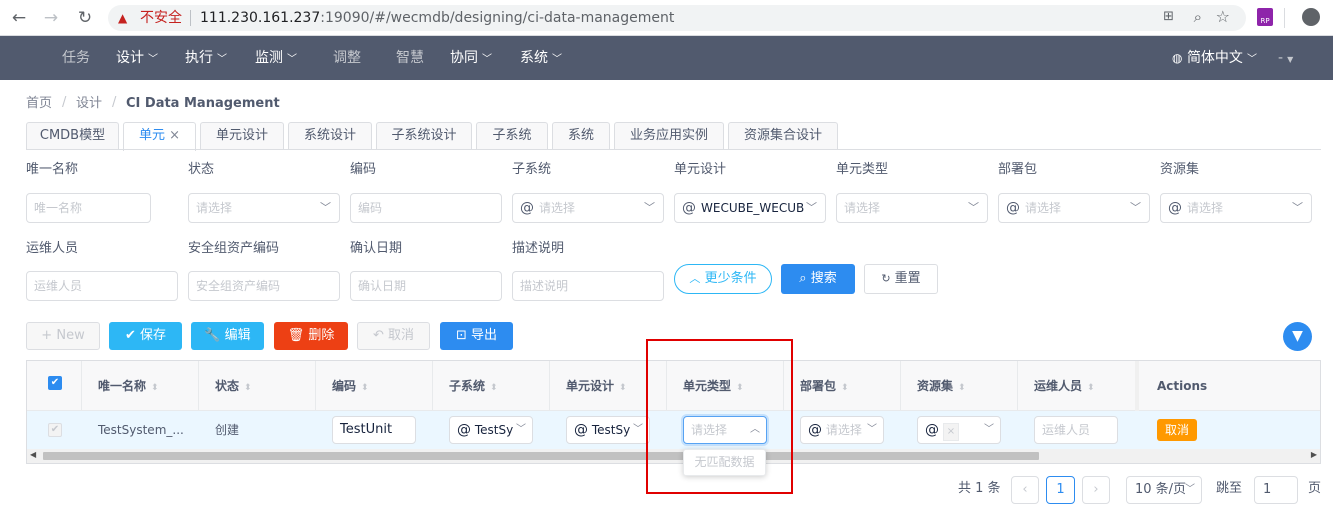 The image size is (1333, 514). I want to click on row-checkbox: ✔, so click(55, 430).